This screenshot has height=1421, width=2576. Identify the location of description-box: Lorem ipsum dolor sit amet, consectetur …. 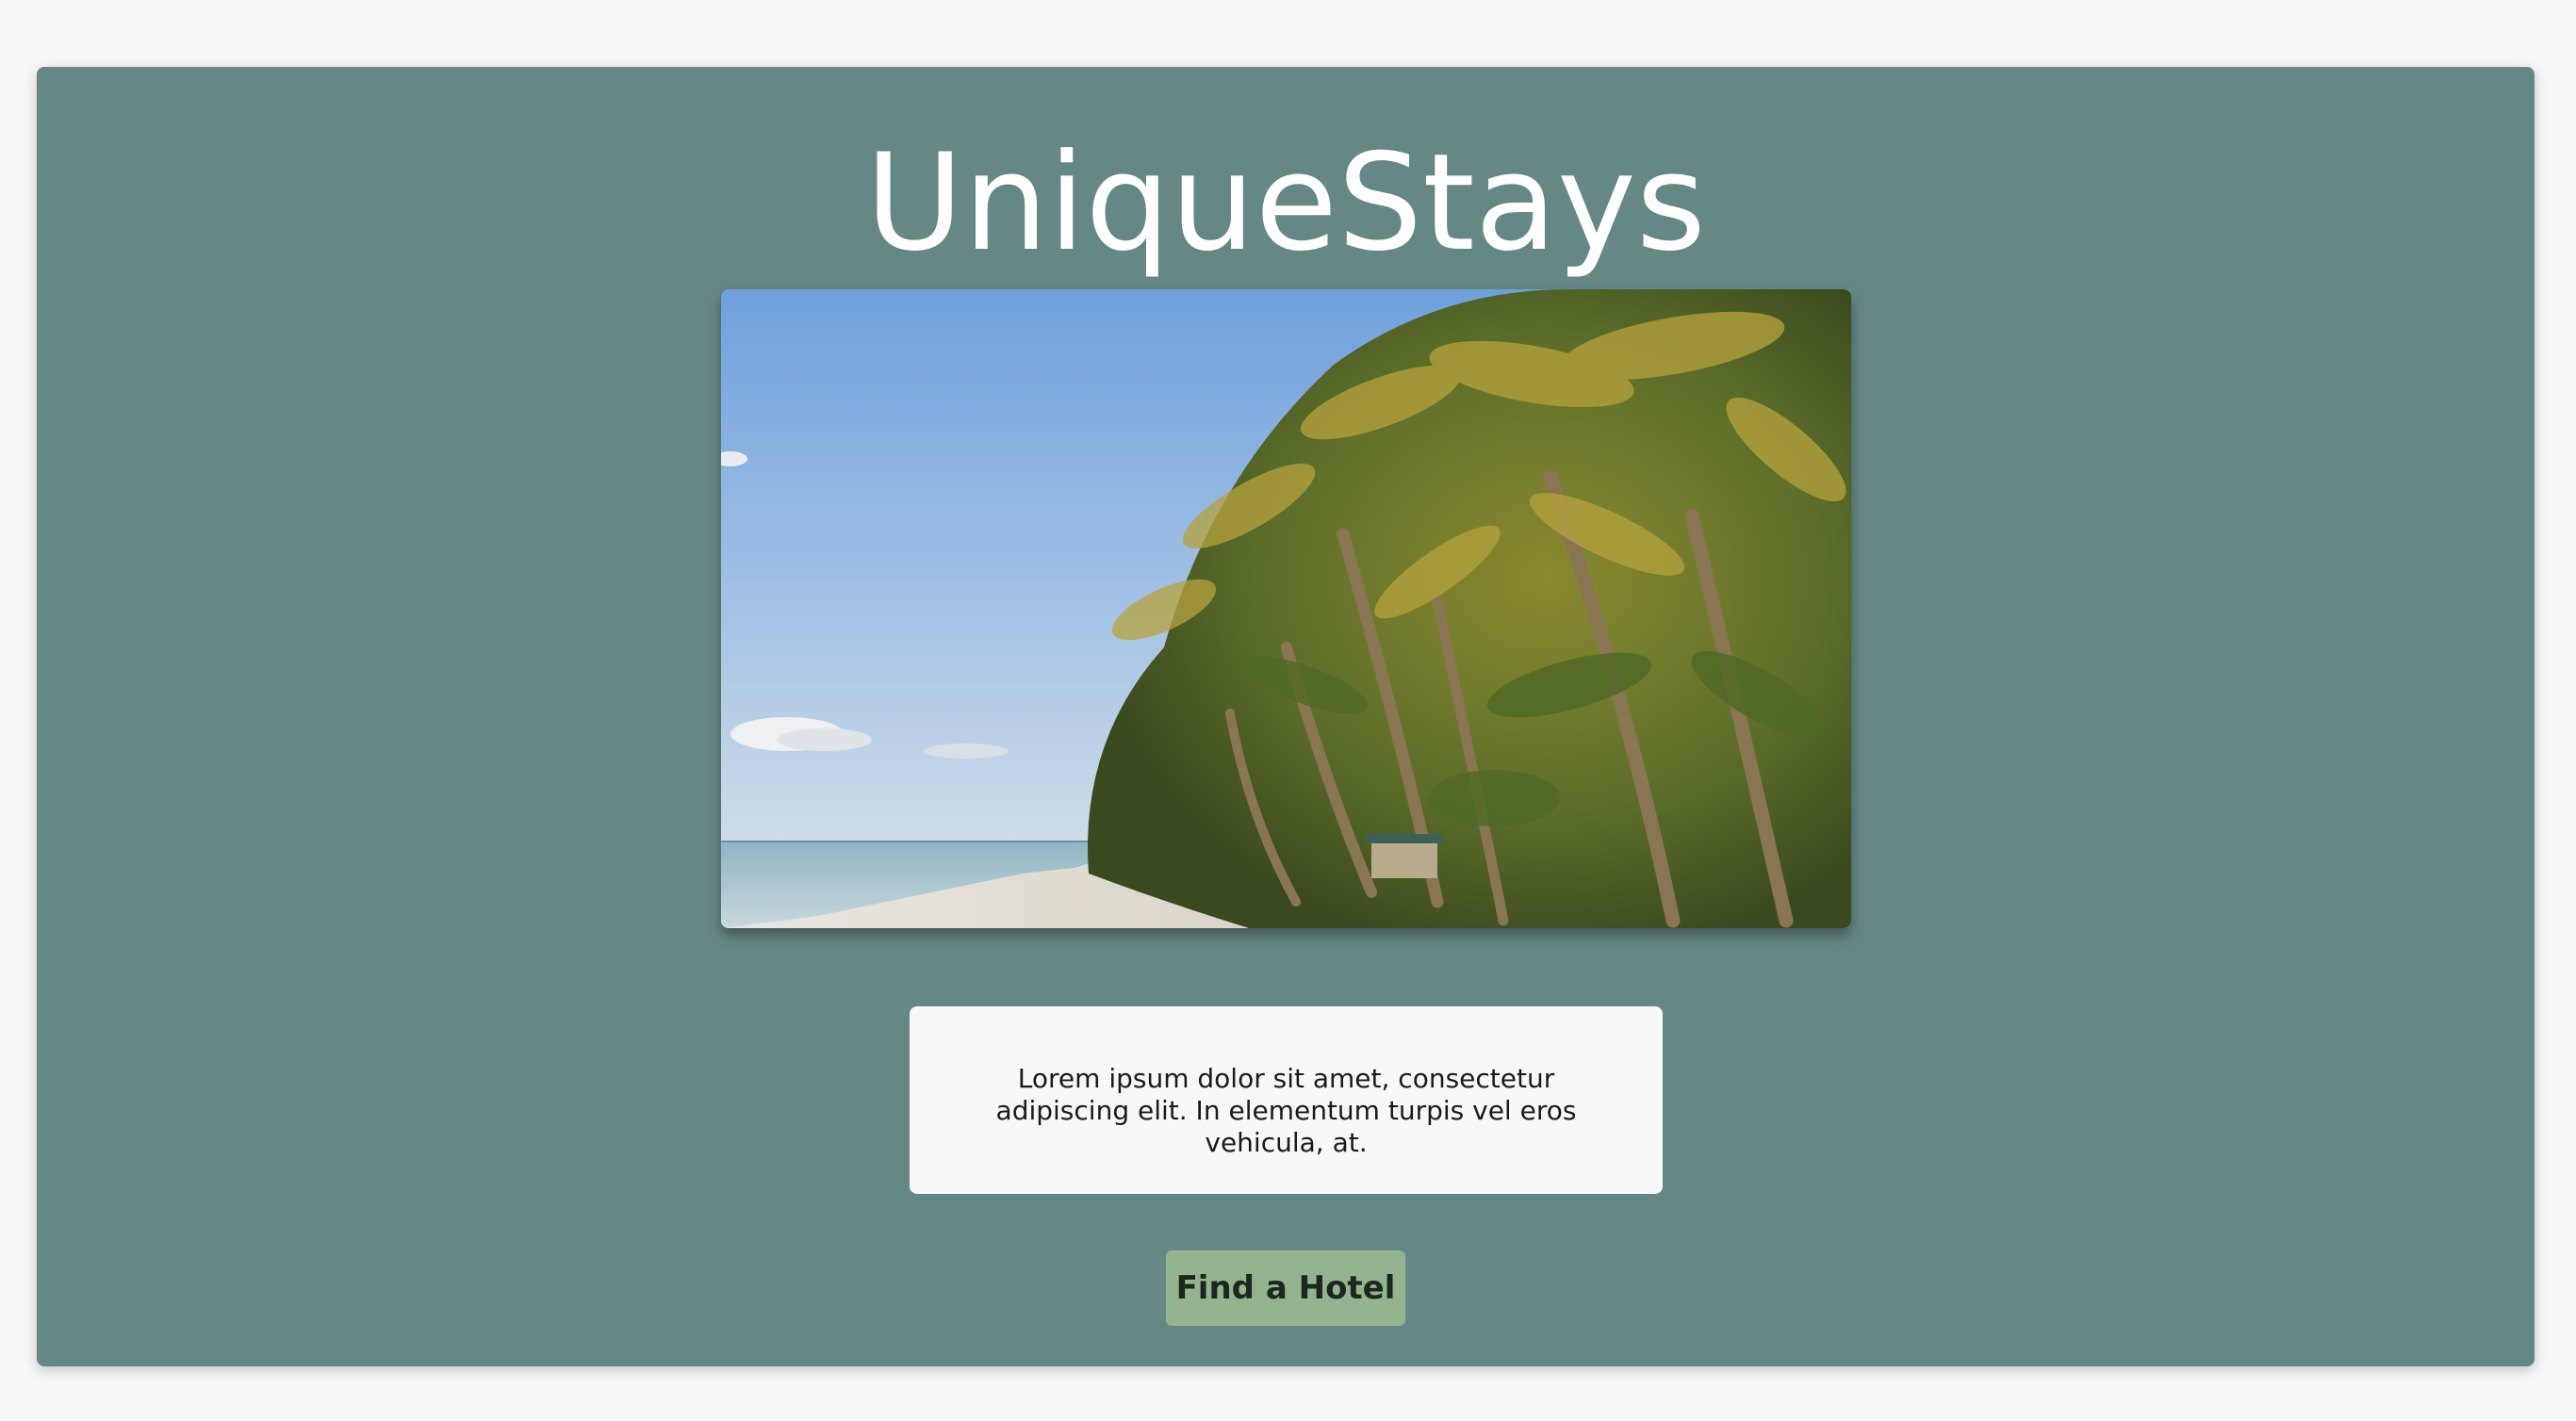
(1286, 1100).